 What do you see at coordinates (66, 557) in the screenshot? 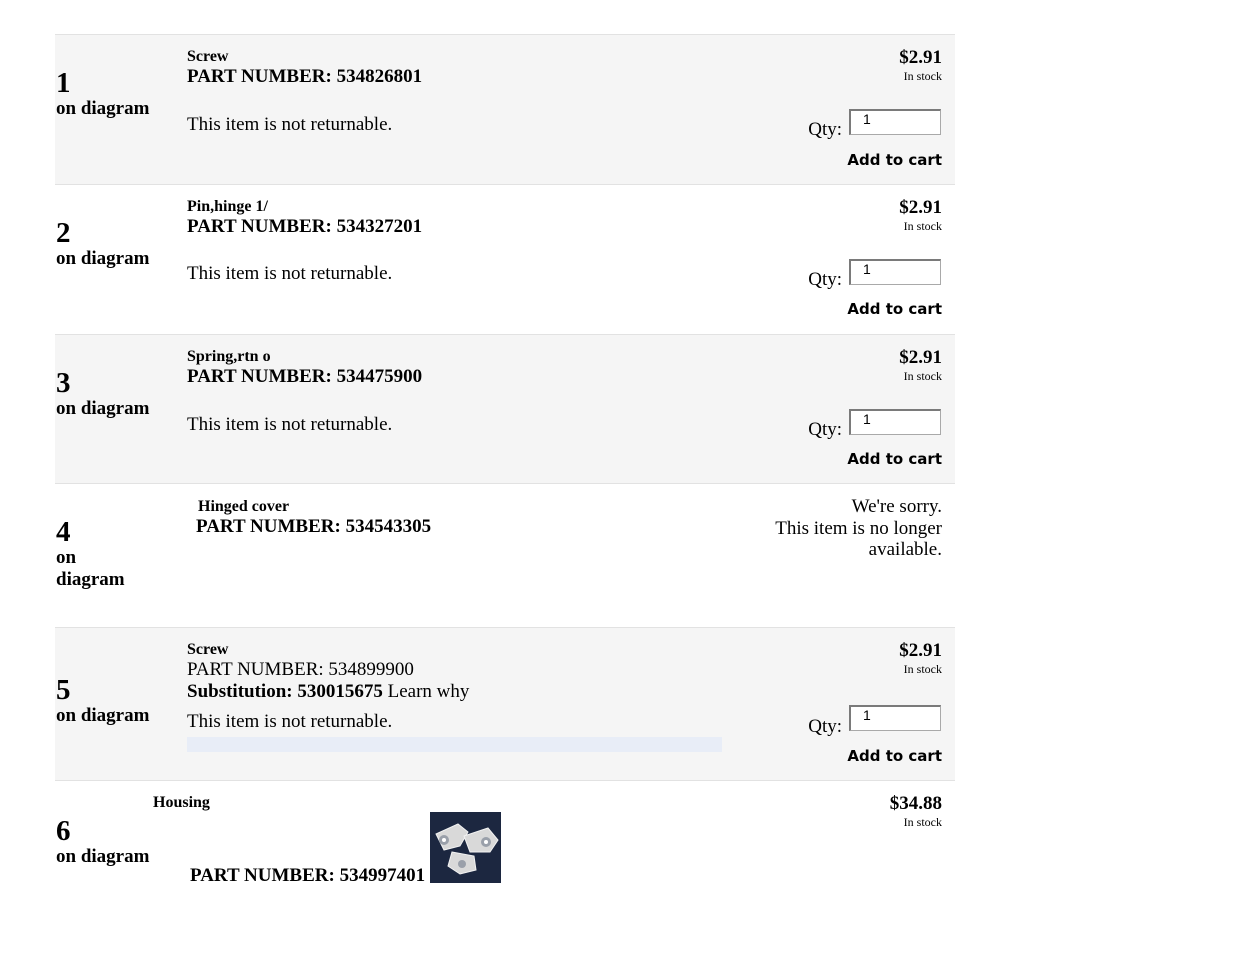
I see `on-label: on` at bounding box center [66, 557].